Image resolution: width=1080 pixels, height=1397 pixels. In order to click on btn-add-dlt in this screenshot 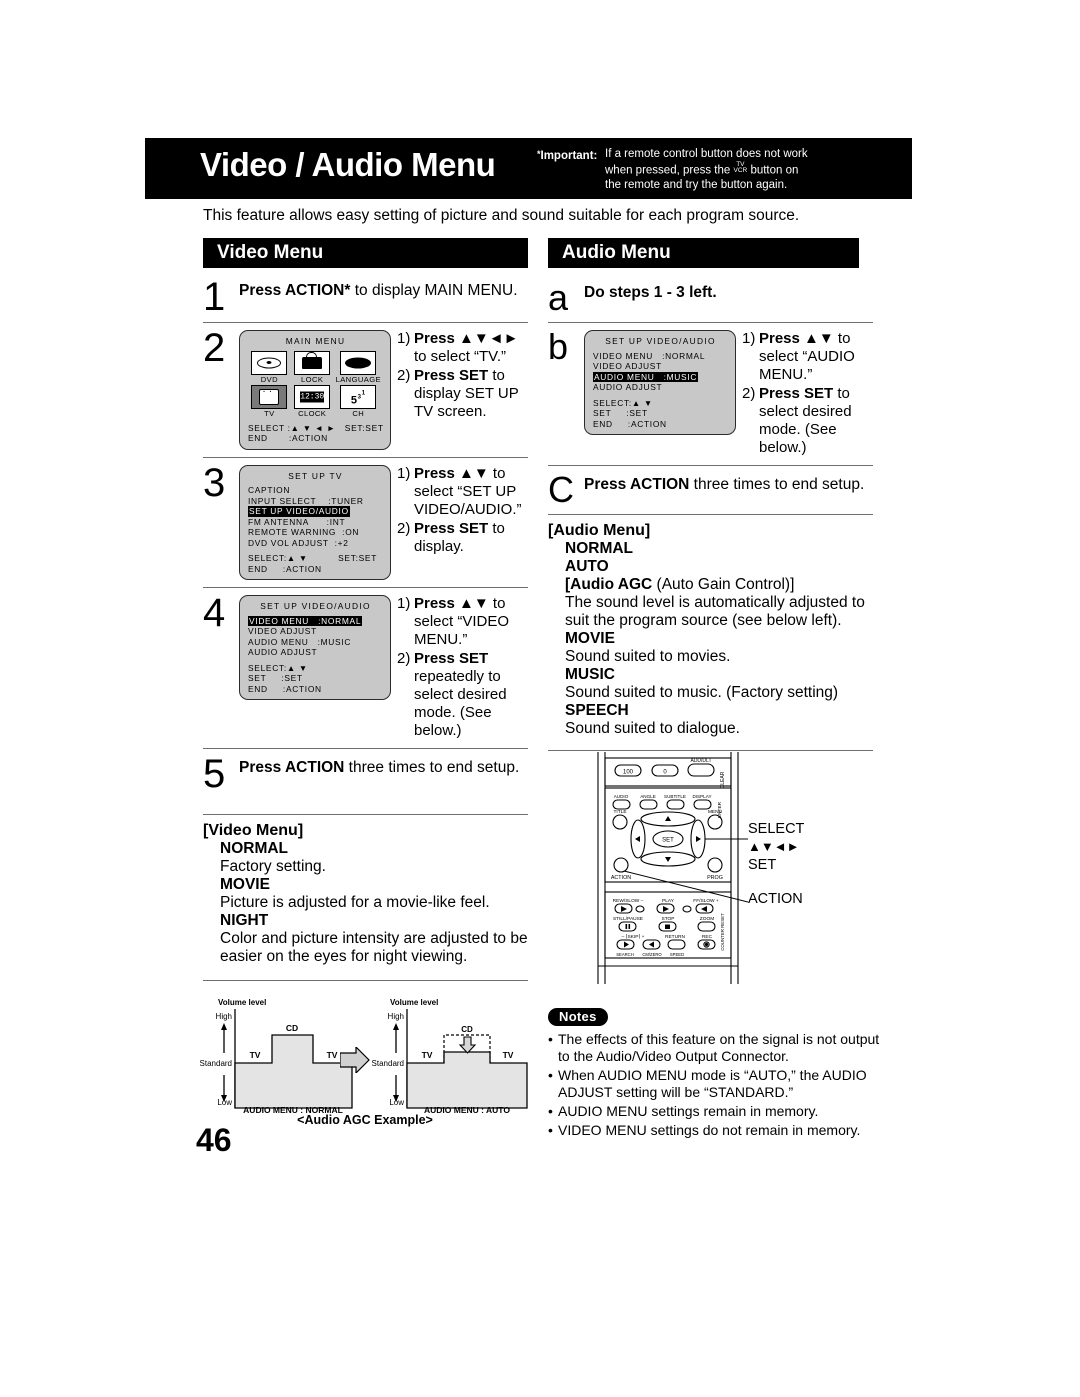, I will do `click(701, 770)`.